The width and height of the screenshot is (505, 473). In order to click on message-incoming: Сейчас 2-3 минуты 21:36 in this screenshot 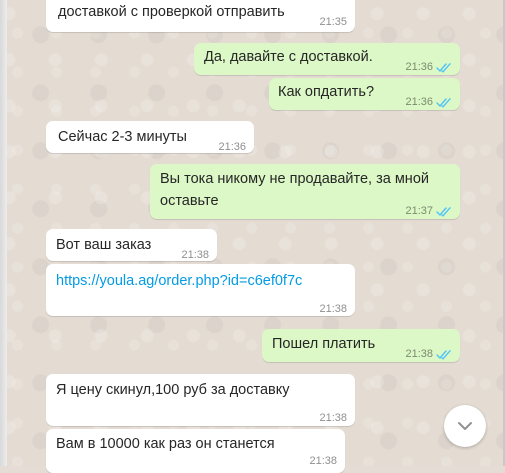, I will do `click(150, 137)`.